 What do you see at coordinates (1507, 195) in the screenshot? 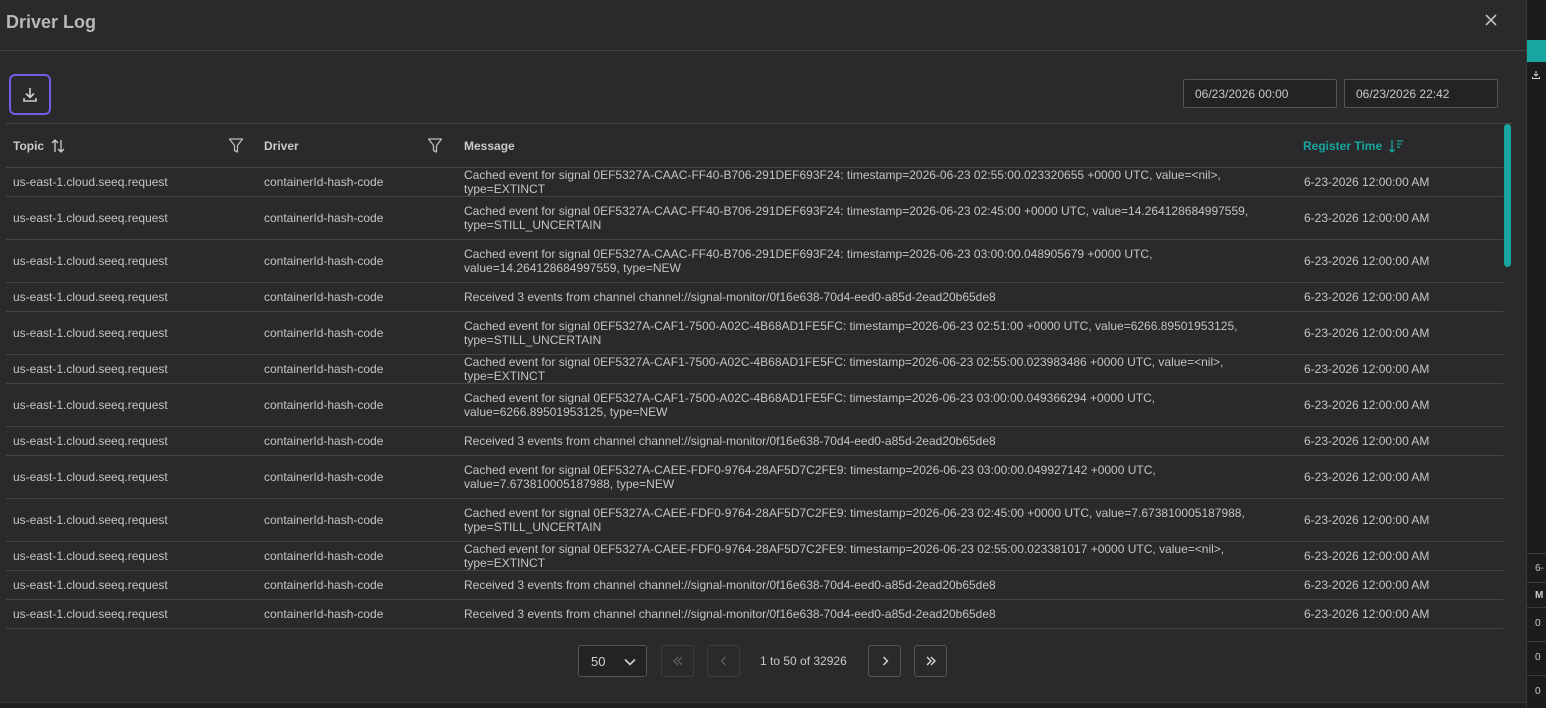
I see `grid-scrollbar-thumb` at bounding box center [1507, 195].